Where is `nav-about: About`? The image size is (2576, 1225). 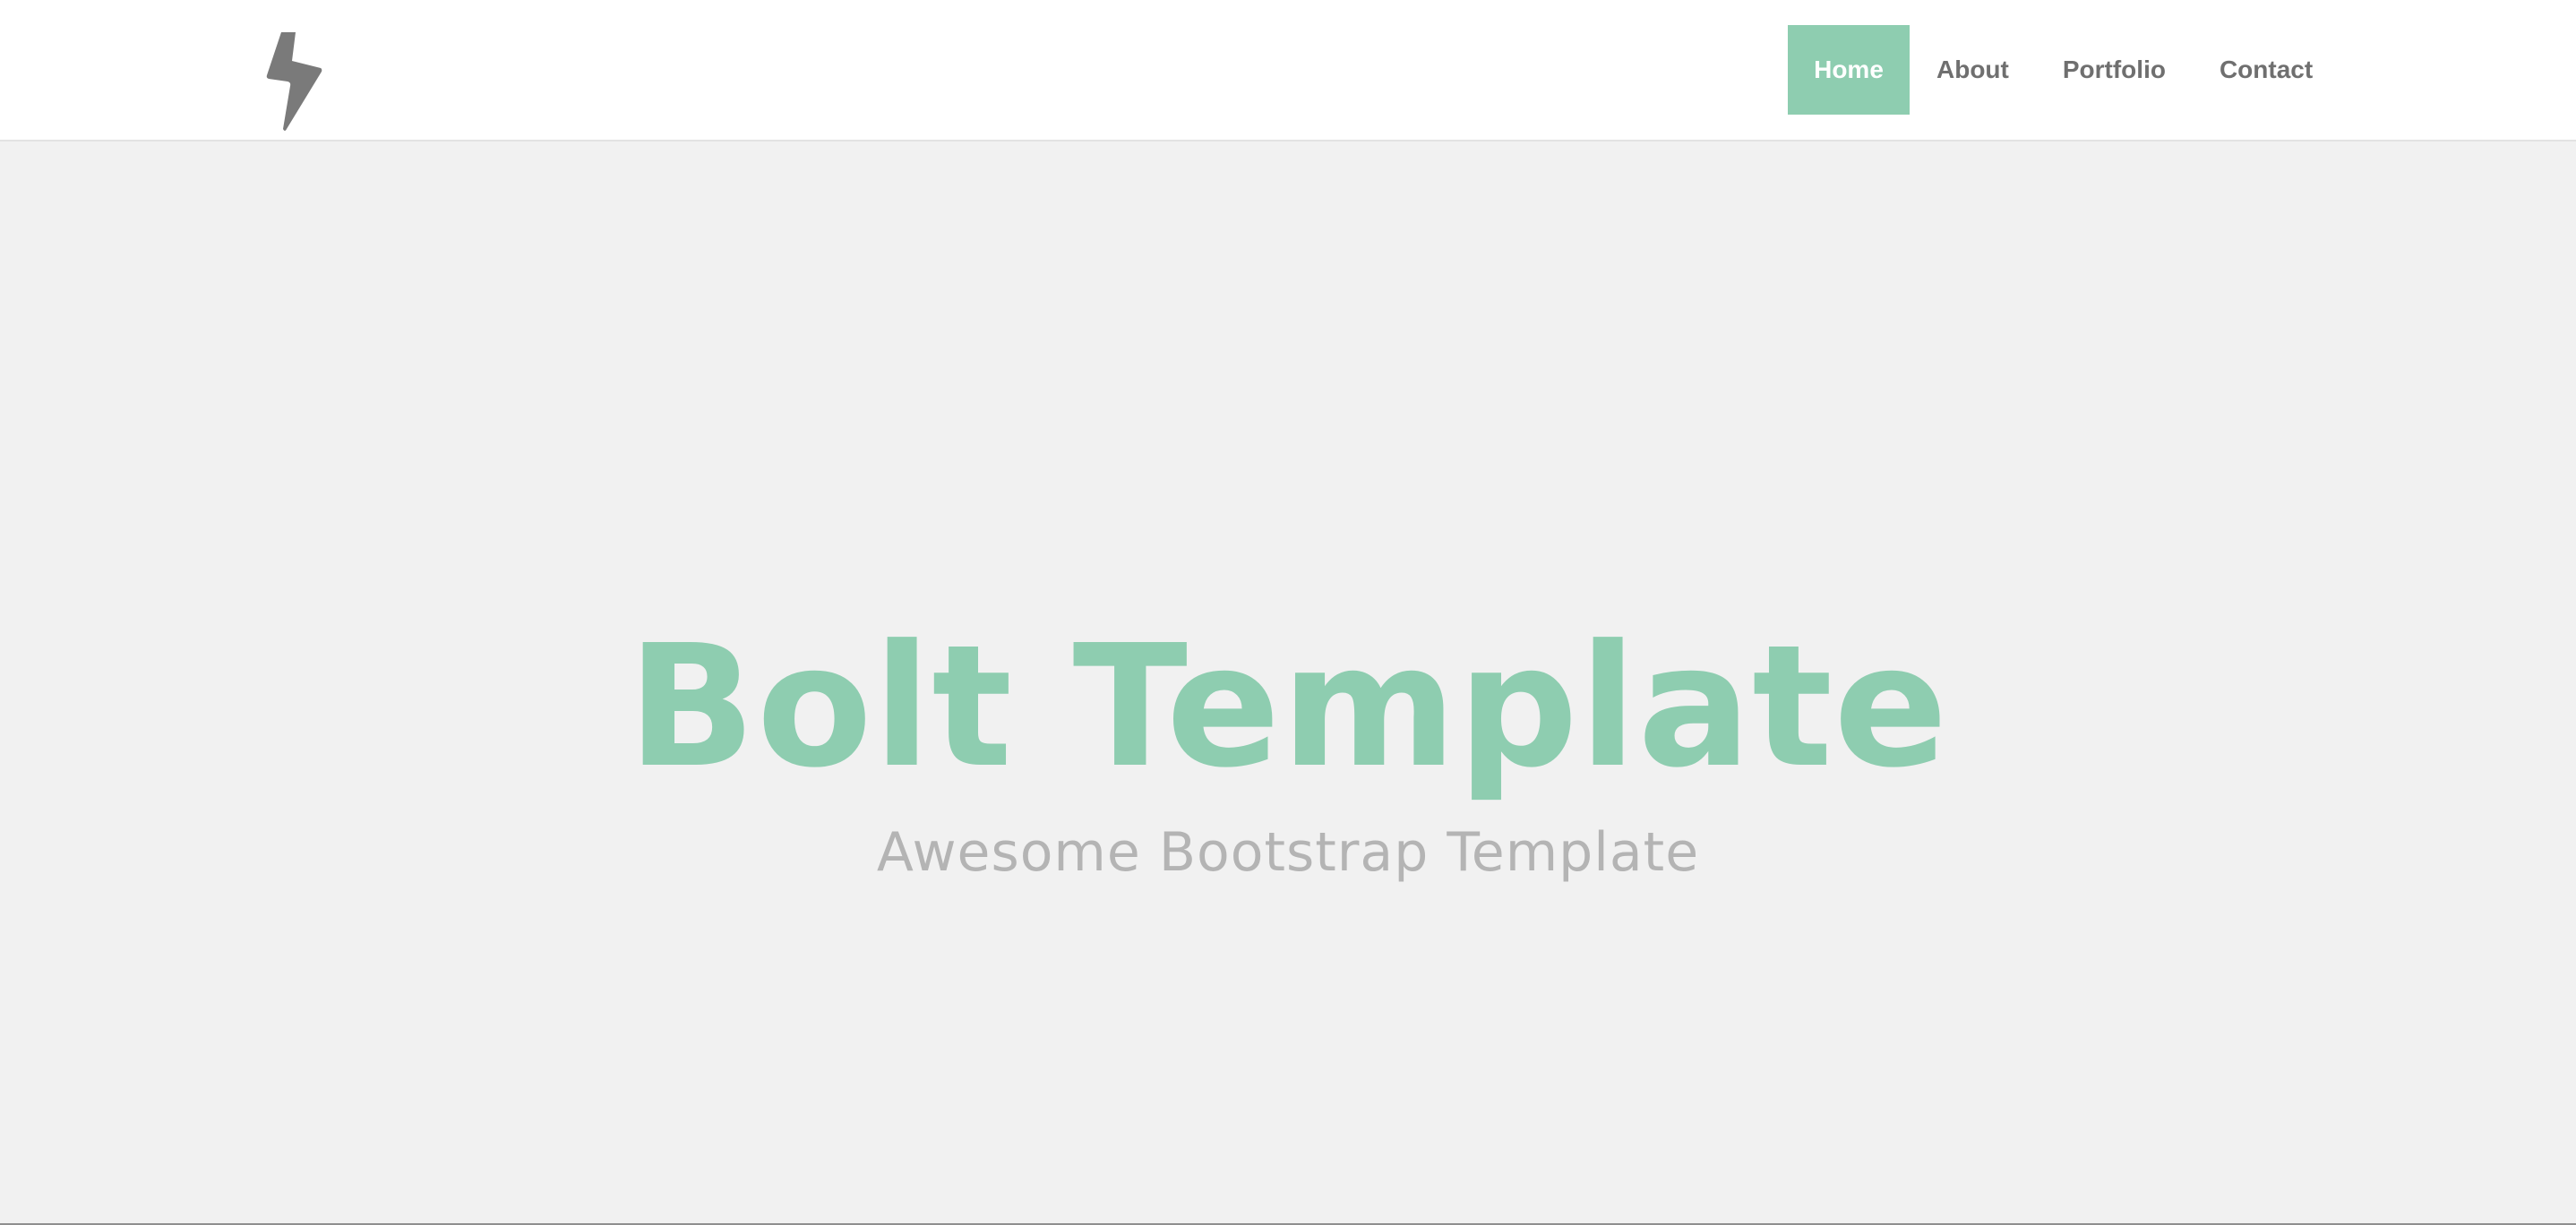 nav-about: About is located at coordinates (1973, 70).